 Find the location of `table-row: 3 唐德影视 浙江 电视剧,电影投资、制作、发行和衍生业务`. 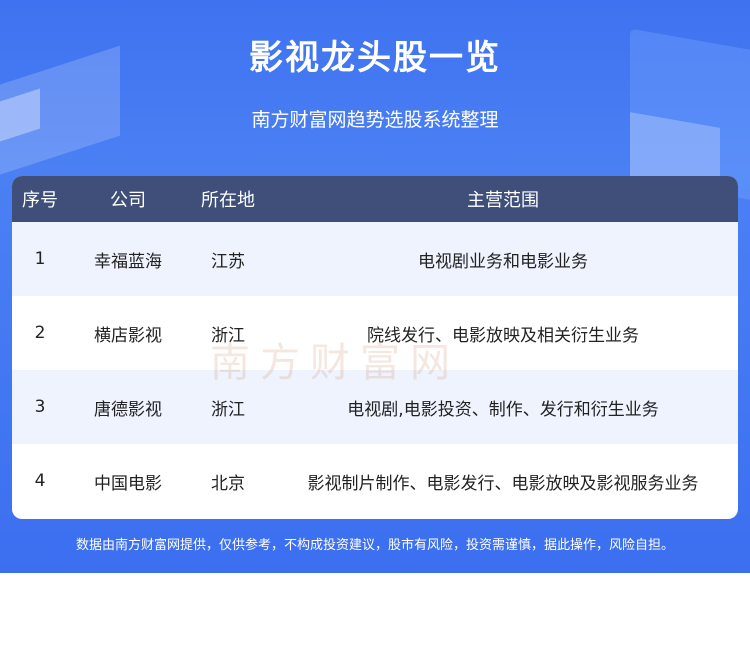

table-row: 3 唐德影视 浙江 电视剧,电影投资、制作、发行和衍生业务 is located at coordinates (375, 407).